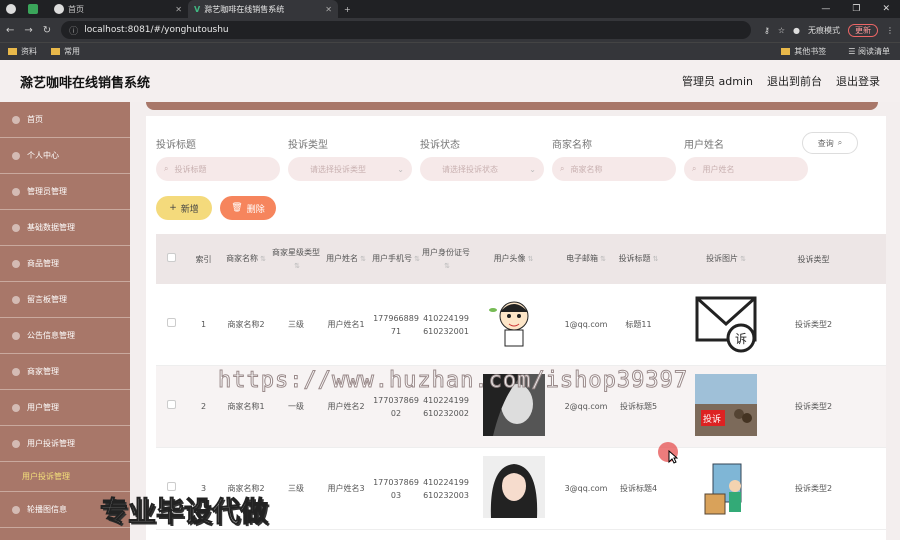 Image resolution: width=900 pixels, height=540 pixels. I want to click on sidebar-item-base-data: 基础数据管理, so click(65, 228).